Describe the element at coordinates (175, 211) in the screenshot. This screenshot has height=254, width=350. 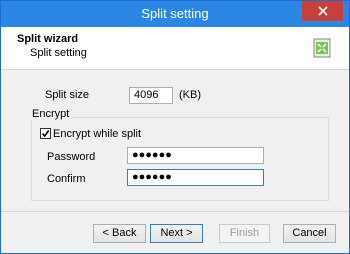
I see `button-separator` at that location.